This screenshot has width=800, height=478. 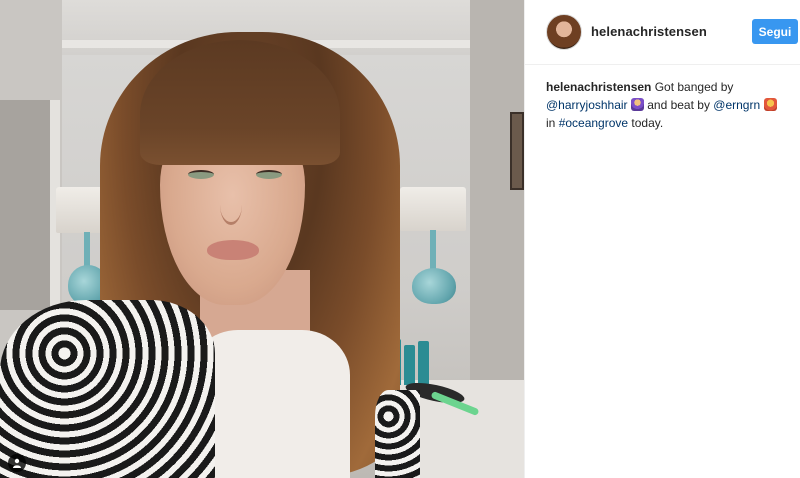 What do you see at coordinates (637, 104) in the screenshot?
I see `haircut-emoji-icon` at bounding box center [637, 104].